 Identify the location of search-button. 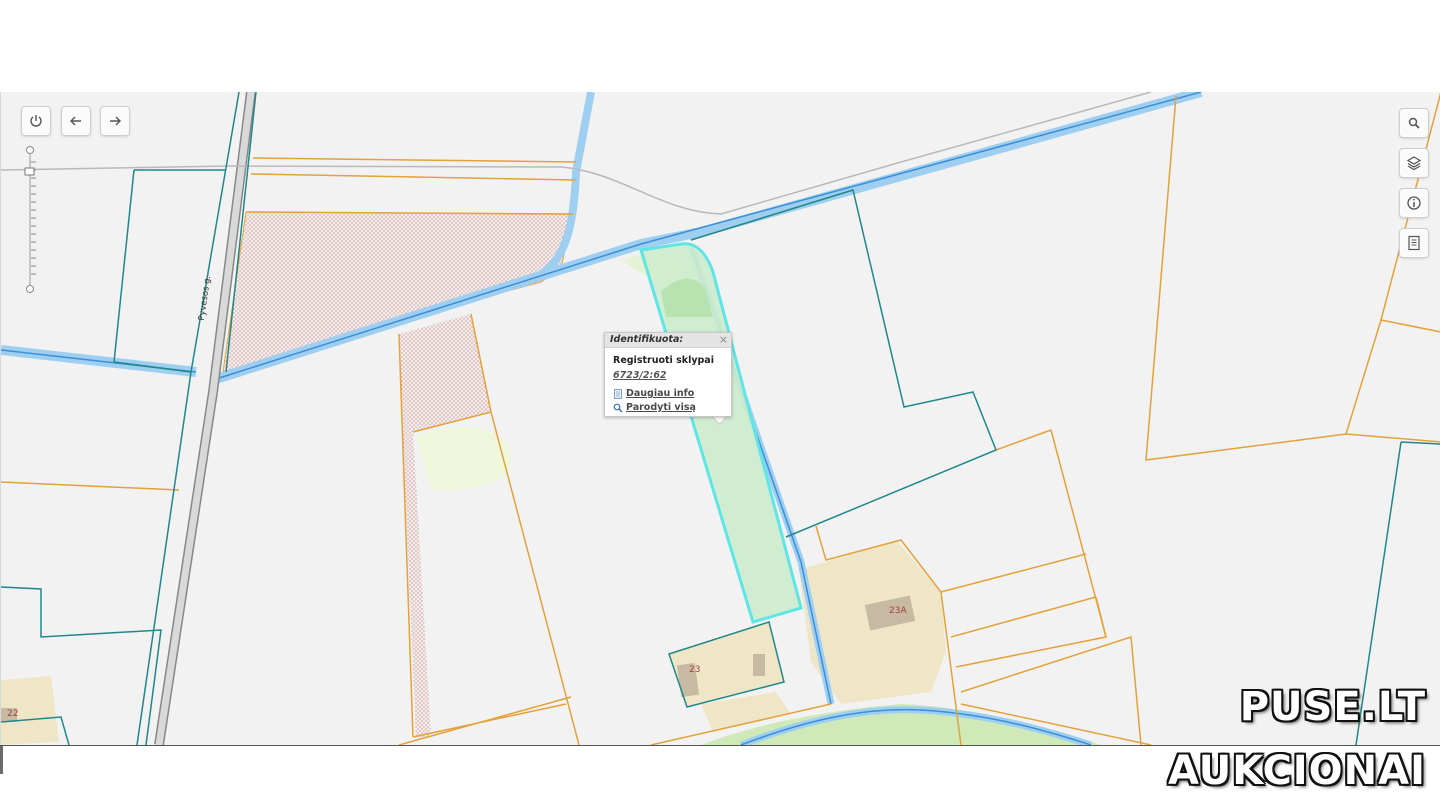
(1414, 123).